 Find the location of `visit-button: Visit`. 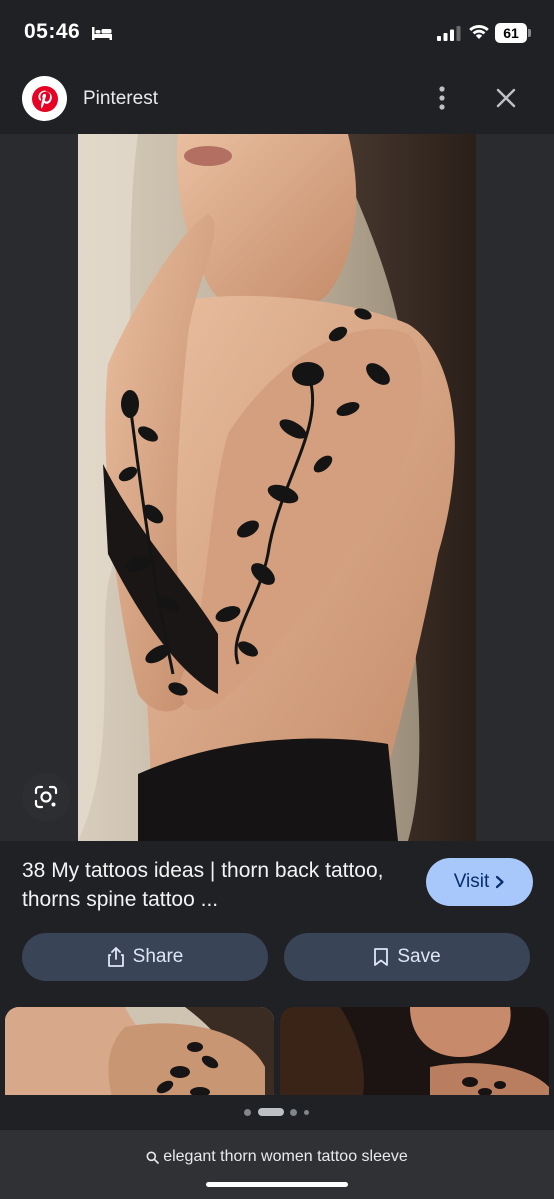

visit-button: Visit is located at coordinates (479, 882).